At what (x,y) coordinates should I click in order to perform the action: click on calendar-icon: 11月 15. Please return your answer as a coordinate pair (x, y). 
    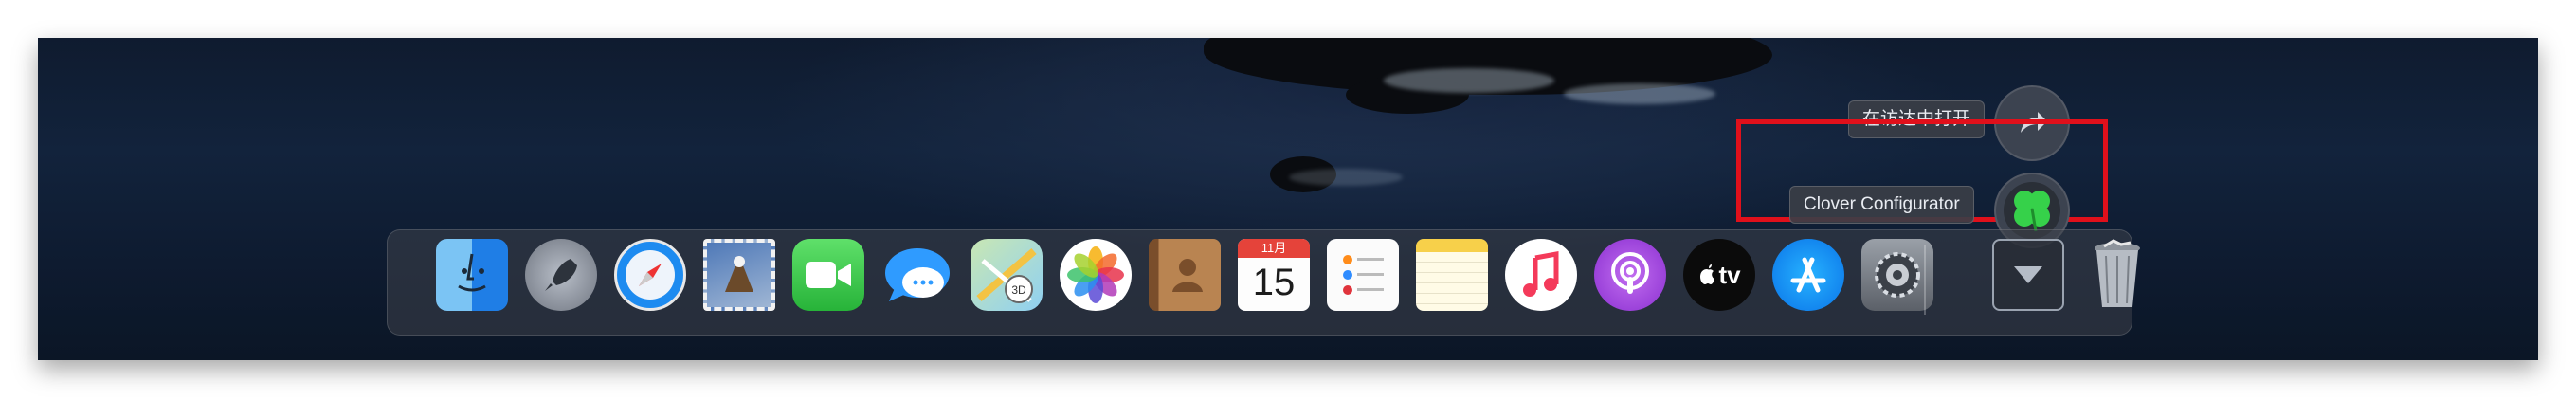
    Looking at the image, I should click on (1274, 275).